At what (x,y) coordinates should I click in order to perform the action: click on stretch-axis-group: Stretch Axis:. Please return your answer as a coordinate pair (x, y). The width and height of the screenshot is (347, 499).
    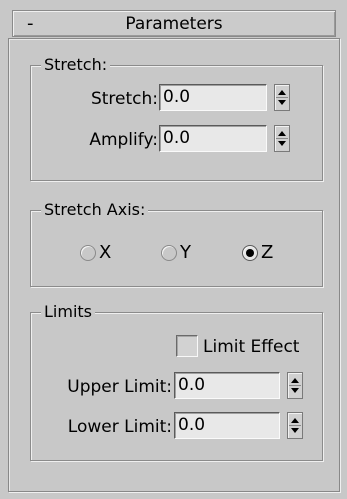
    Looking at the image, I should click on (176, 243).